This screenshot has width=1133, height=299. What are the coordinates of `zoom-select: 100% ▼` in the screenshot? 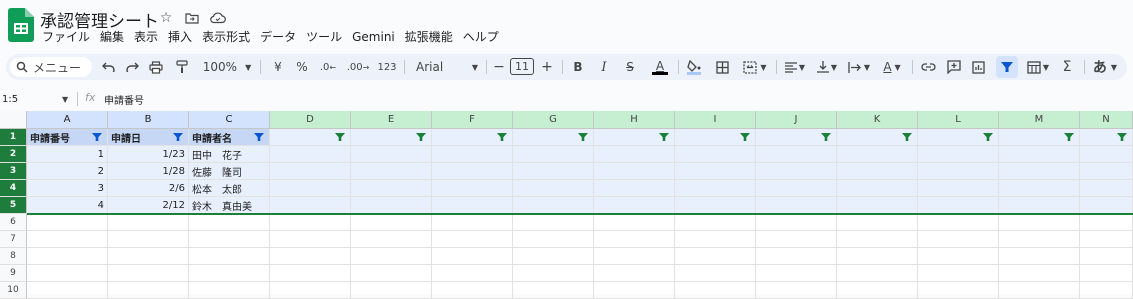 It's located at (227, 67).